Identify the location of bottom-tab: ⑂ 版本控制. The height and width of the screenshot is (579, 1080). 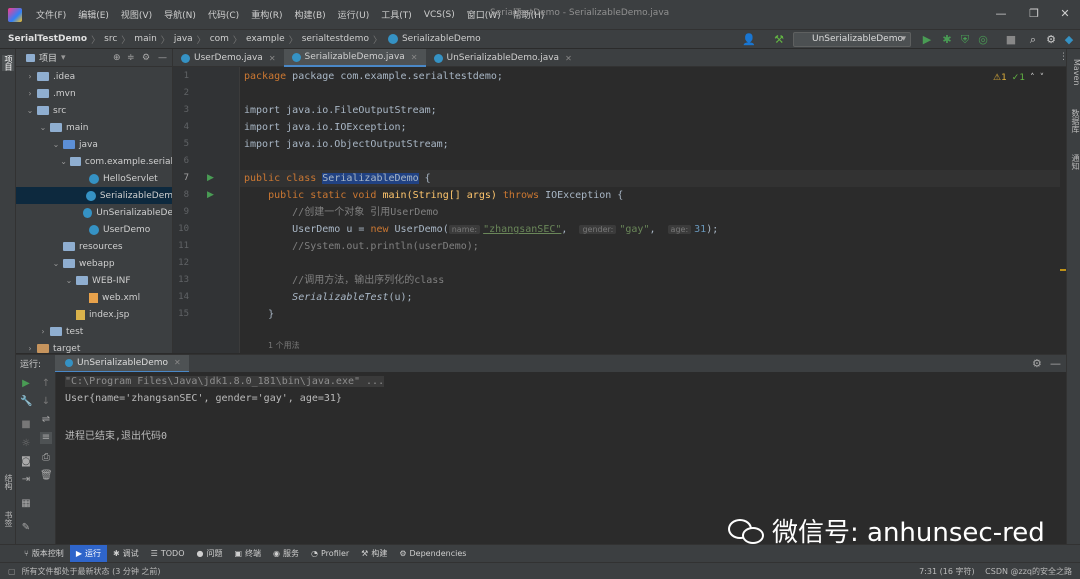
(44, 554).